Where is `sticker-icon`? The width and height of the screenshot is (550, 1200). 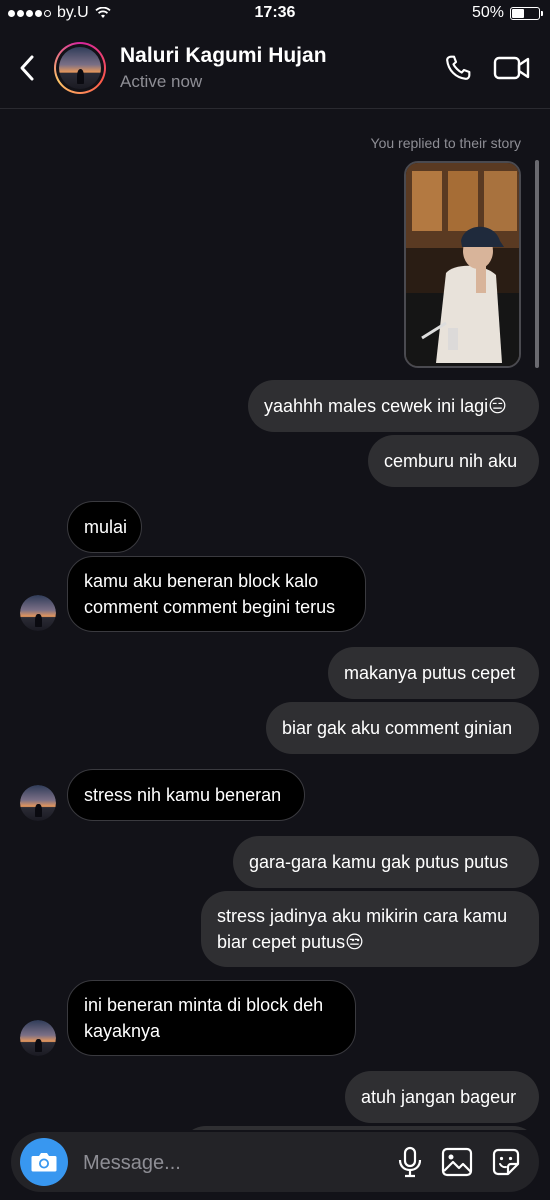 sticker-icon is located at coordinates (506, 1162).